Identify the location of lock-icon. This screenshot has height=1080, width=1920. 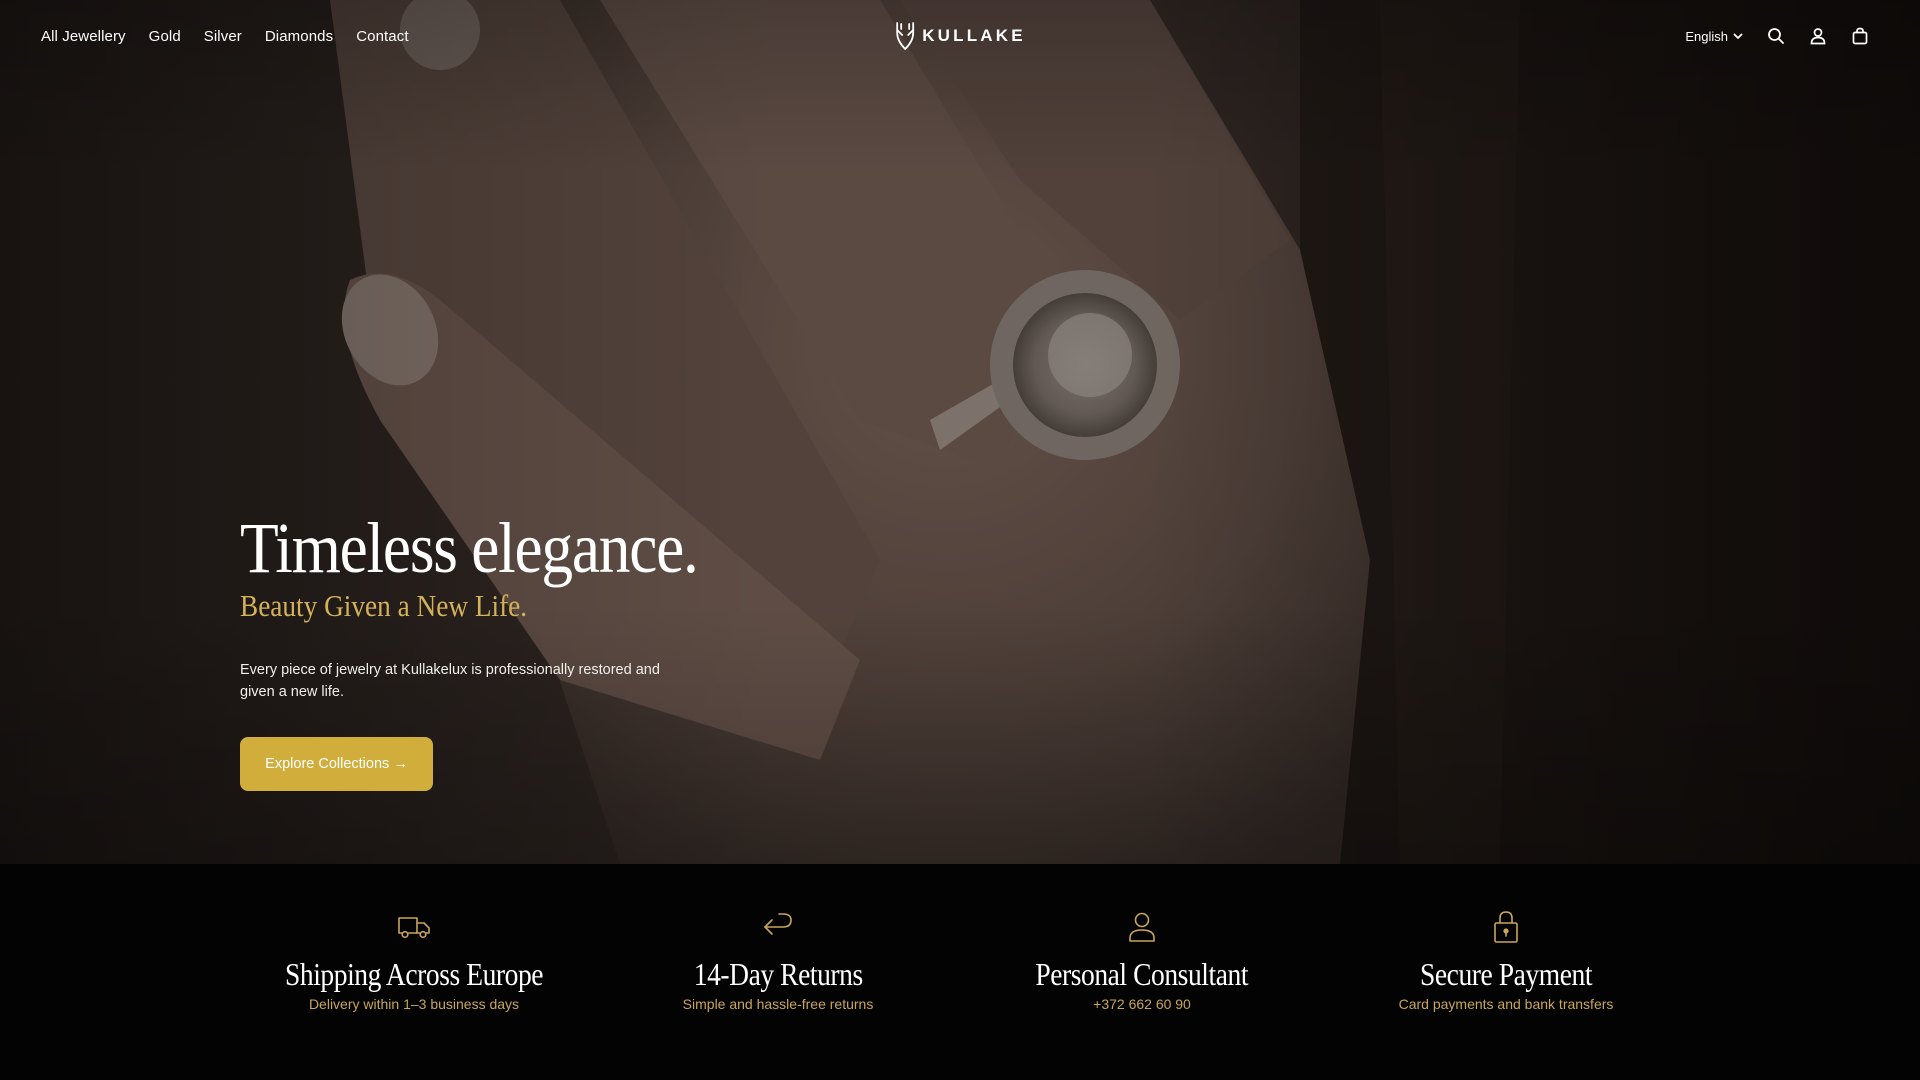
(1506, 927).